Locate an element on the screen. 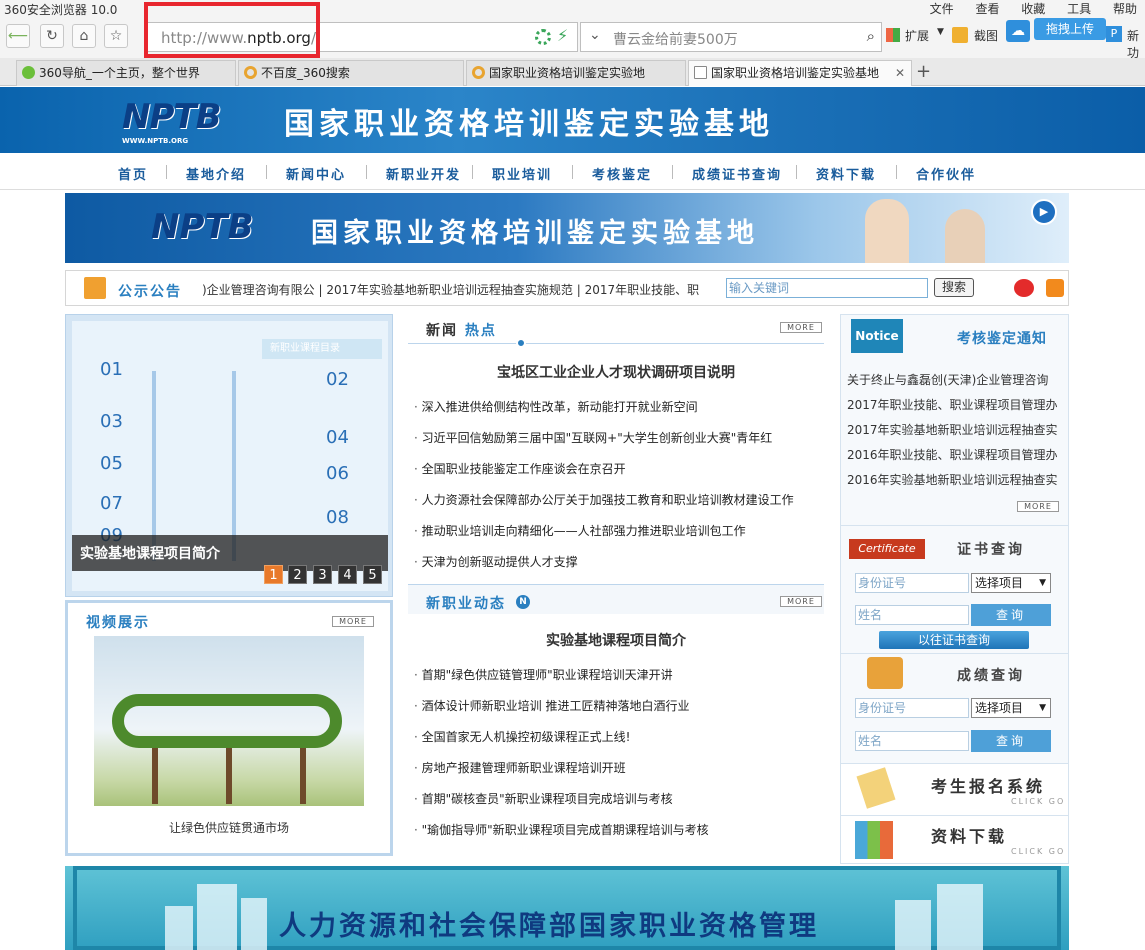  exam-notice-more-button: MORE is located at coordinates (1038, 506).